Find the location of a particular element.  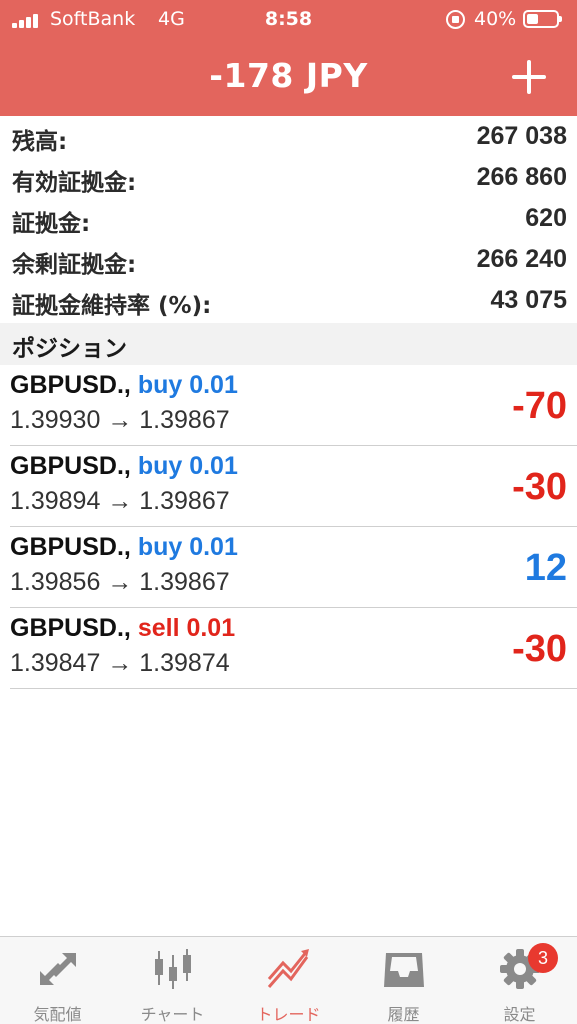

position-prices: 1.39847 → 1.39874 is located at coordinates (120, 663).